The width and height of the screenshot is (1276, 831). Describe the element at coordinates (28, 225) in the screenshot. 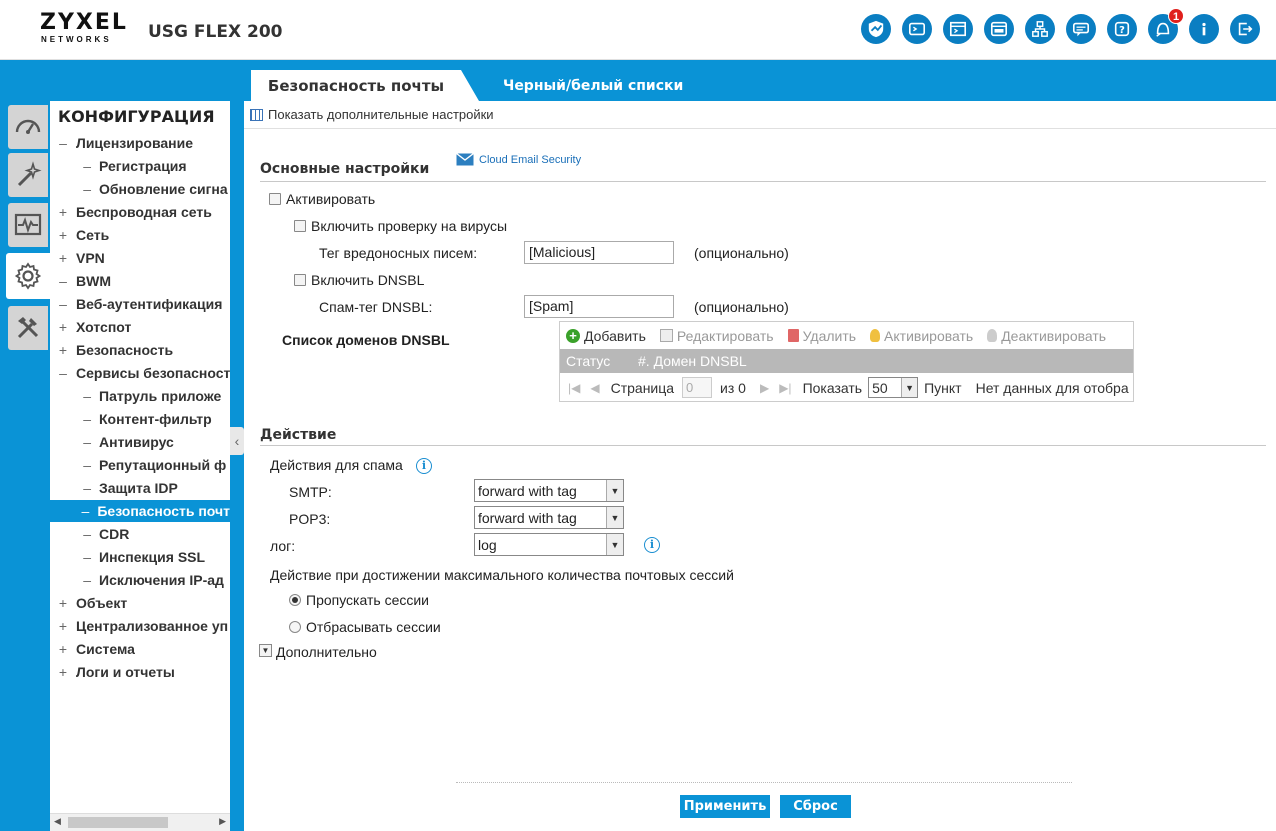

I see `monitor-icon` at that location.